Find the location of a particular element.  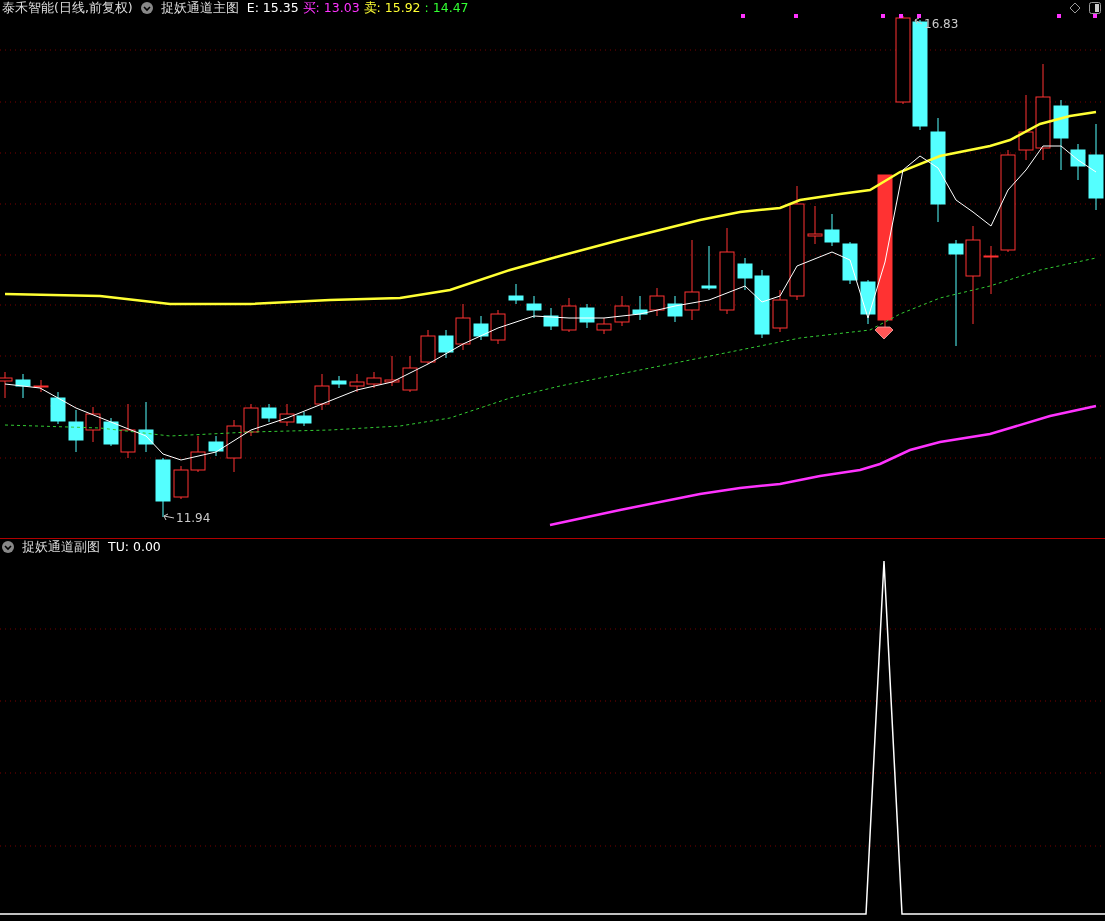

indicator-value: 卖: 15.92 is located at coordinates (392, 7).